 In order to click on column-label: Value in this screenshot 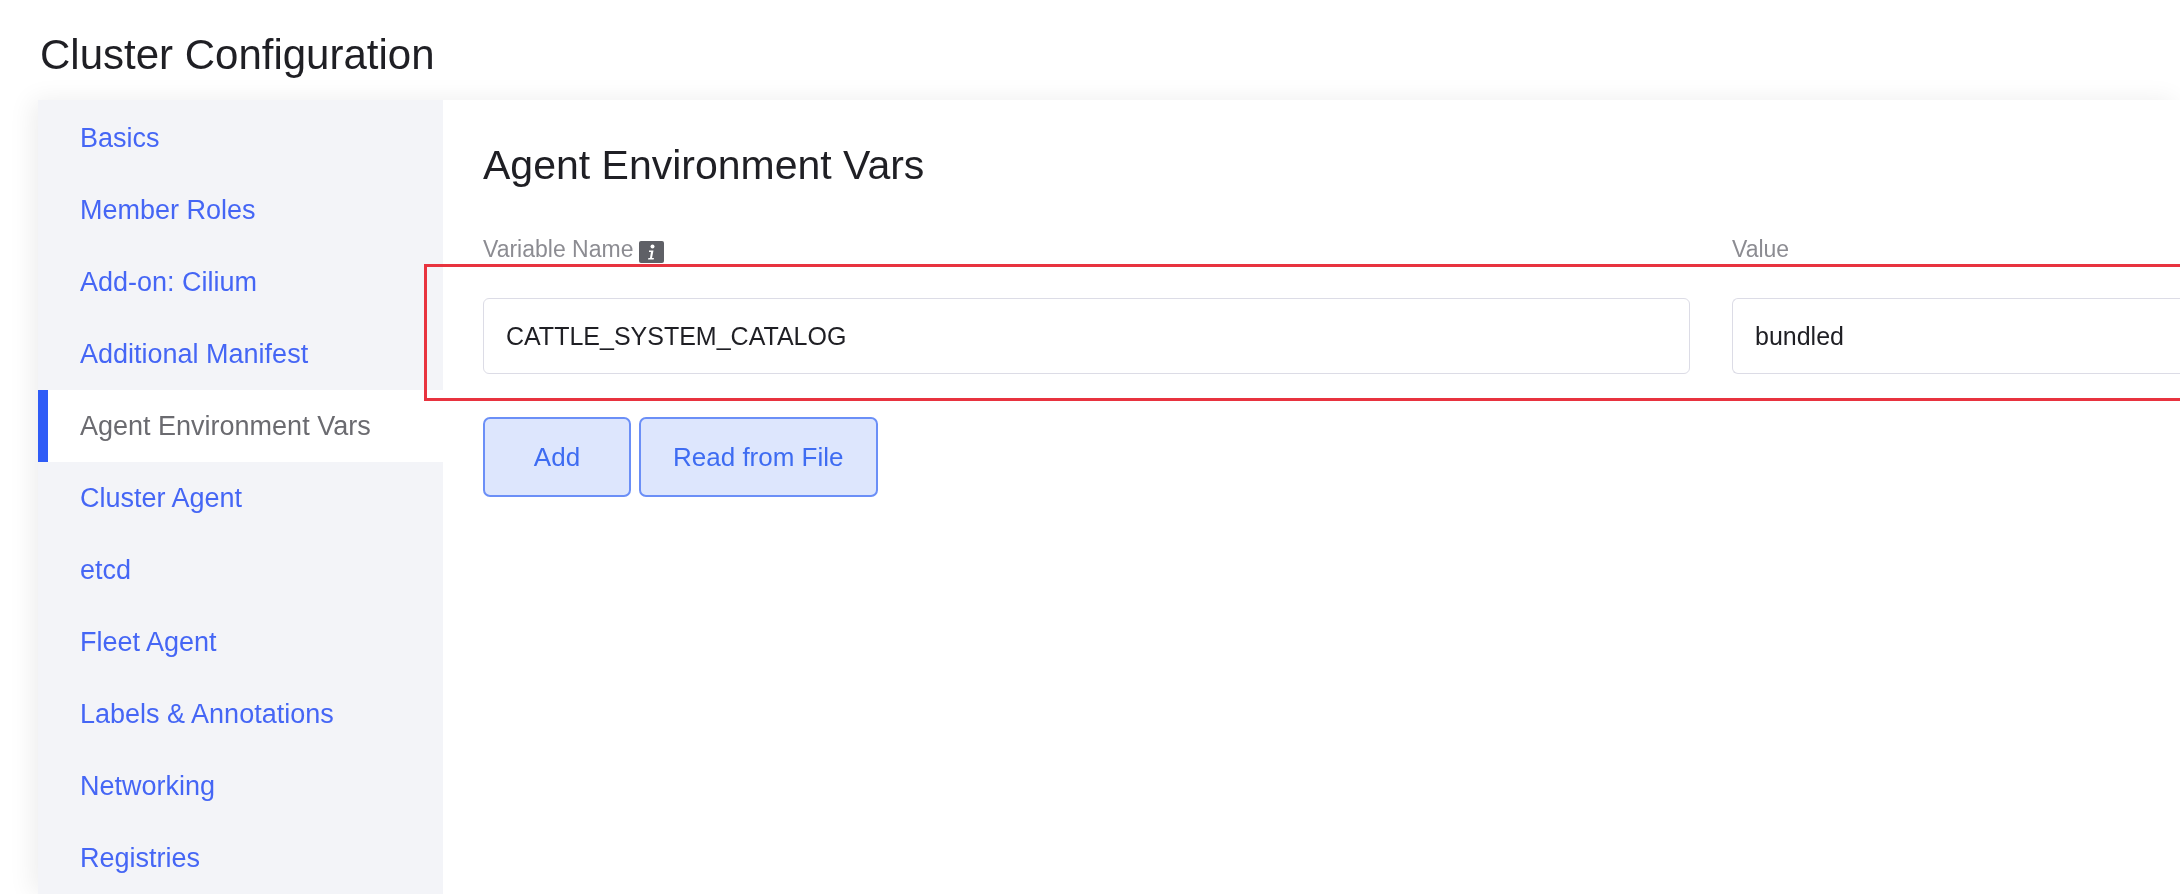, I will do `click(1761, 249)`.